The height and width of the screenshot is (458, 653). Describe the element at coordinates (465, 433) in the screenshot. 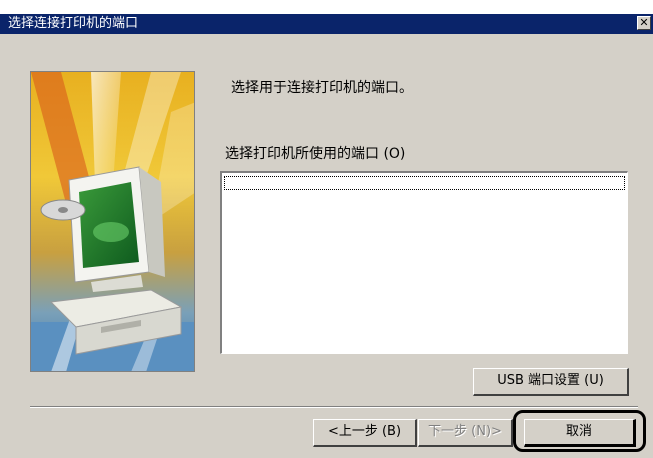

I see `next-button: 下一步 (N)>` at that location.